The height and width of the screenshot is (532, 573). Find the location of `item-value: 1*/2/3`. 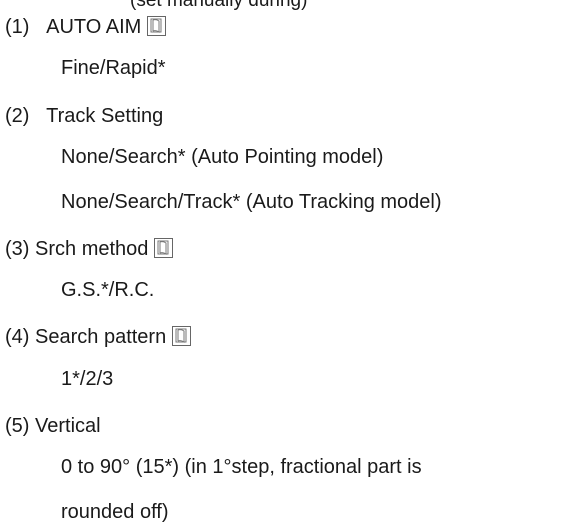

item-value: 1*/2/3 is located at coordinates (87, 379).